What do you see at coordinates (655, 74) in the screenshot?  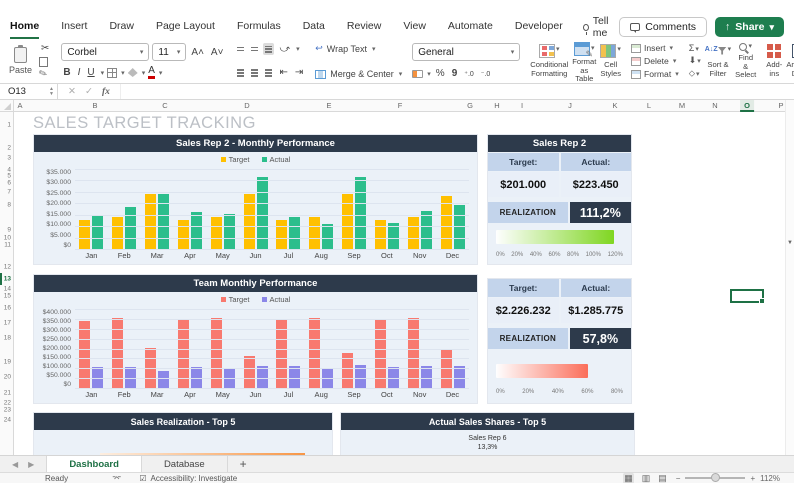 I see `format-cells-button: Format ▾` at bounding box center [655, 74].